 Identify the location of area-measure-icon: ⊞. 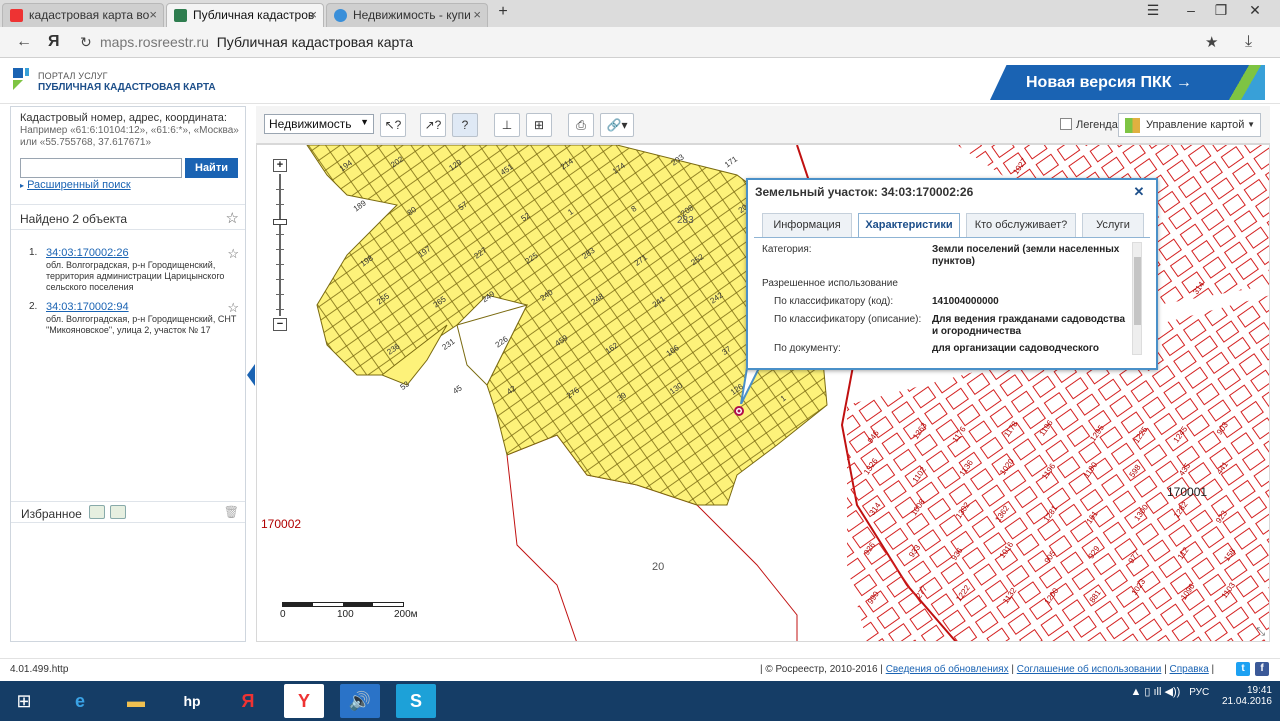
(539, 125).